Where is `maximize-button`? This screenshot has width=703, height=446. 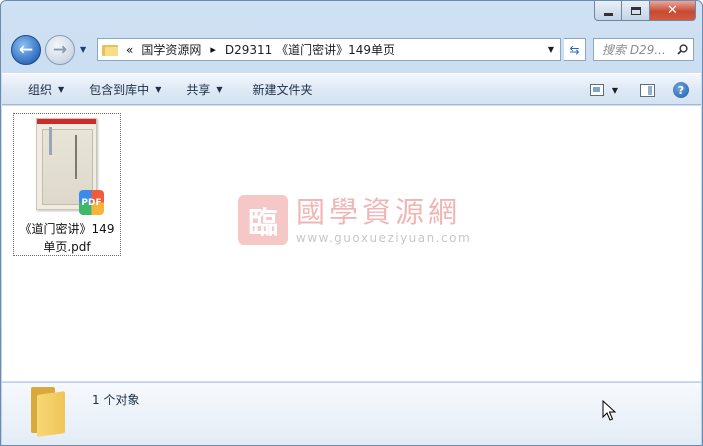 maximize-button is located at coordinates (636, 11).